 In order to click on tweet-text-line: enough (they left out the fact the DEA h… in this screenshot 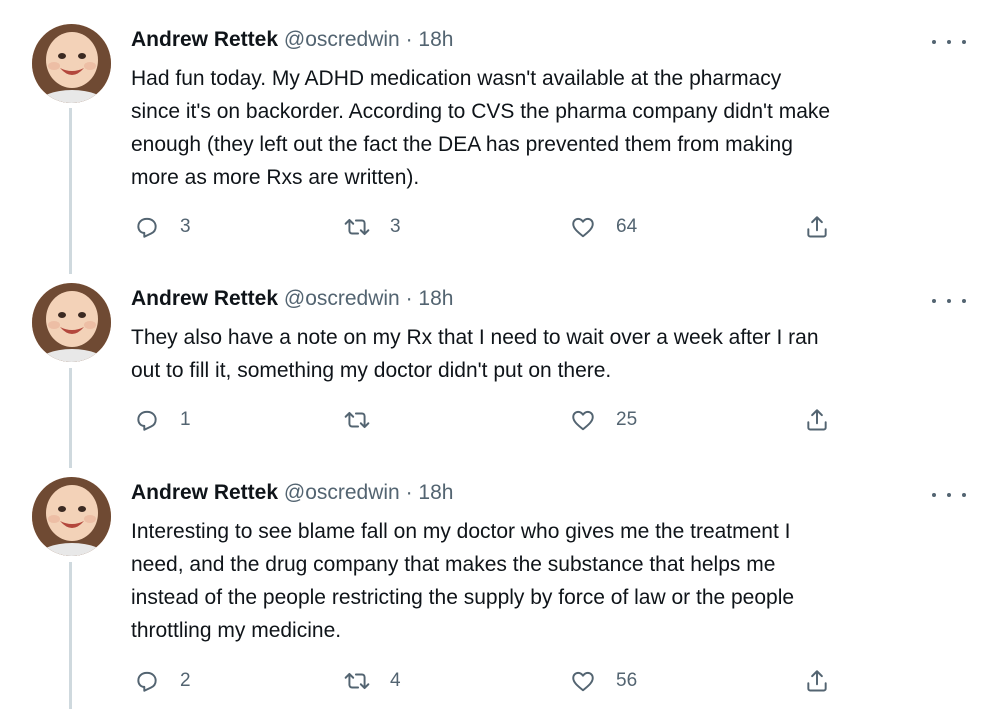, I will do `click(462, 144)`.